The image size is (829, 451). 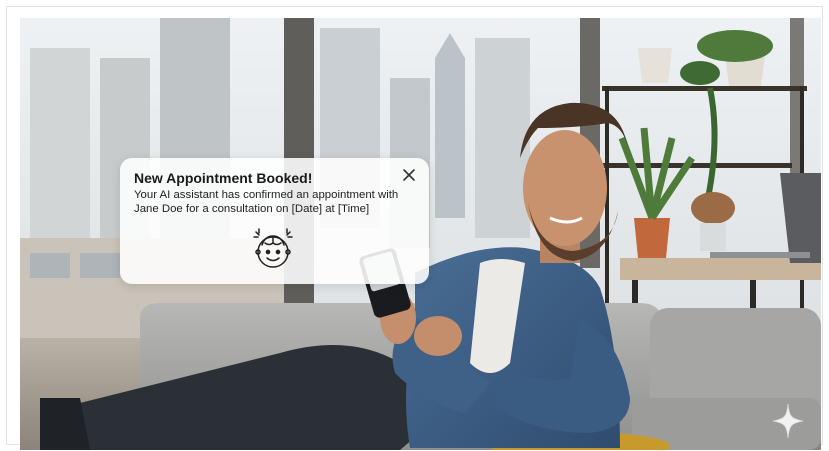 What do you see at coordinates (409, 175) in the screenshot?
I see `close-icon` at bounding box center [409, 175].